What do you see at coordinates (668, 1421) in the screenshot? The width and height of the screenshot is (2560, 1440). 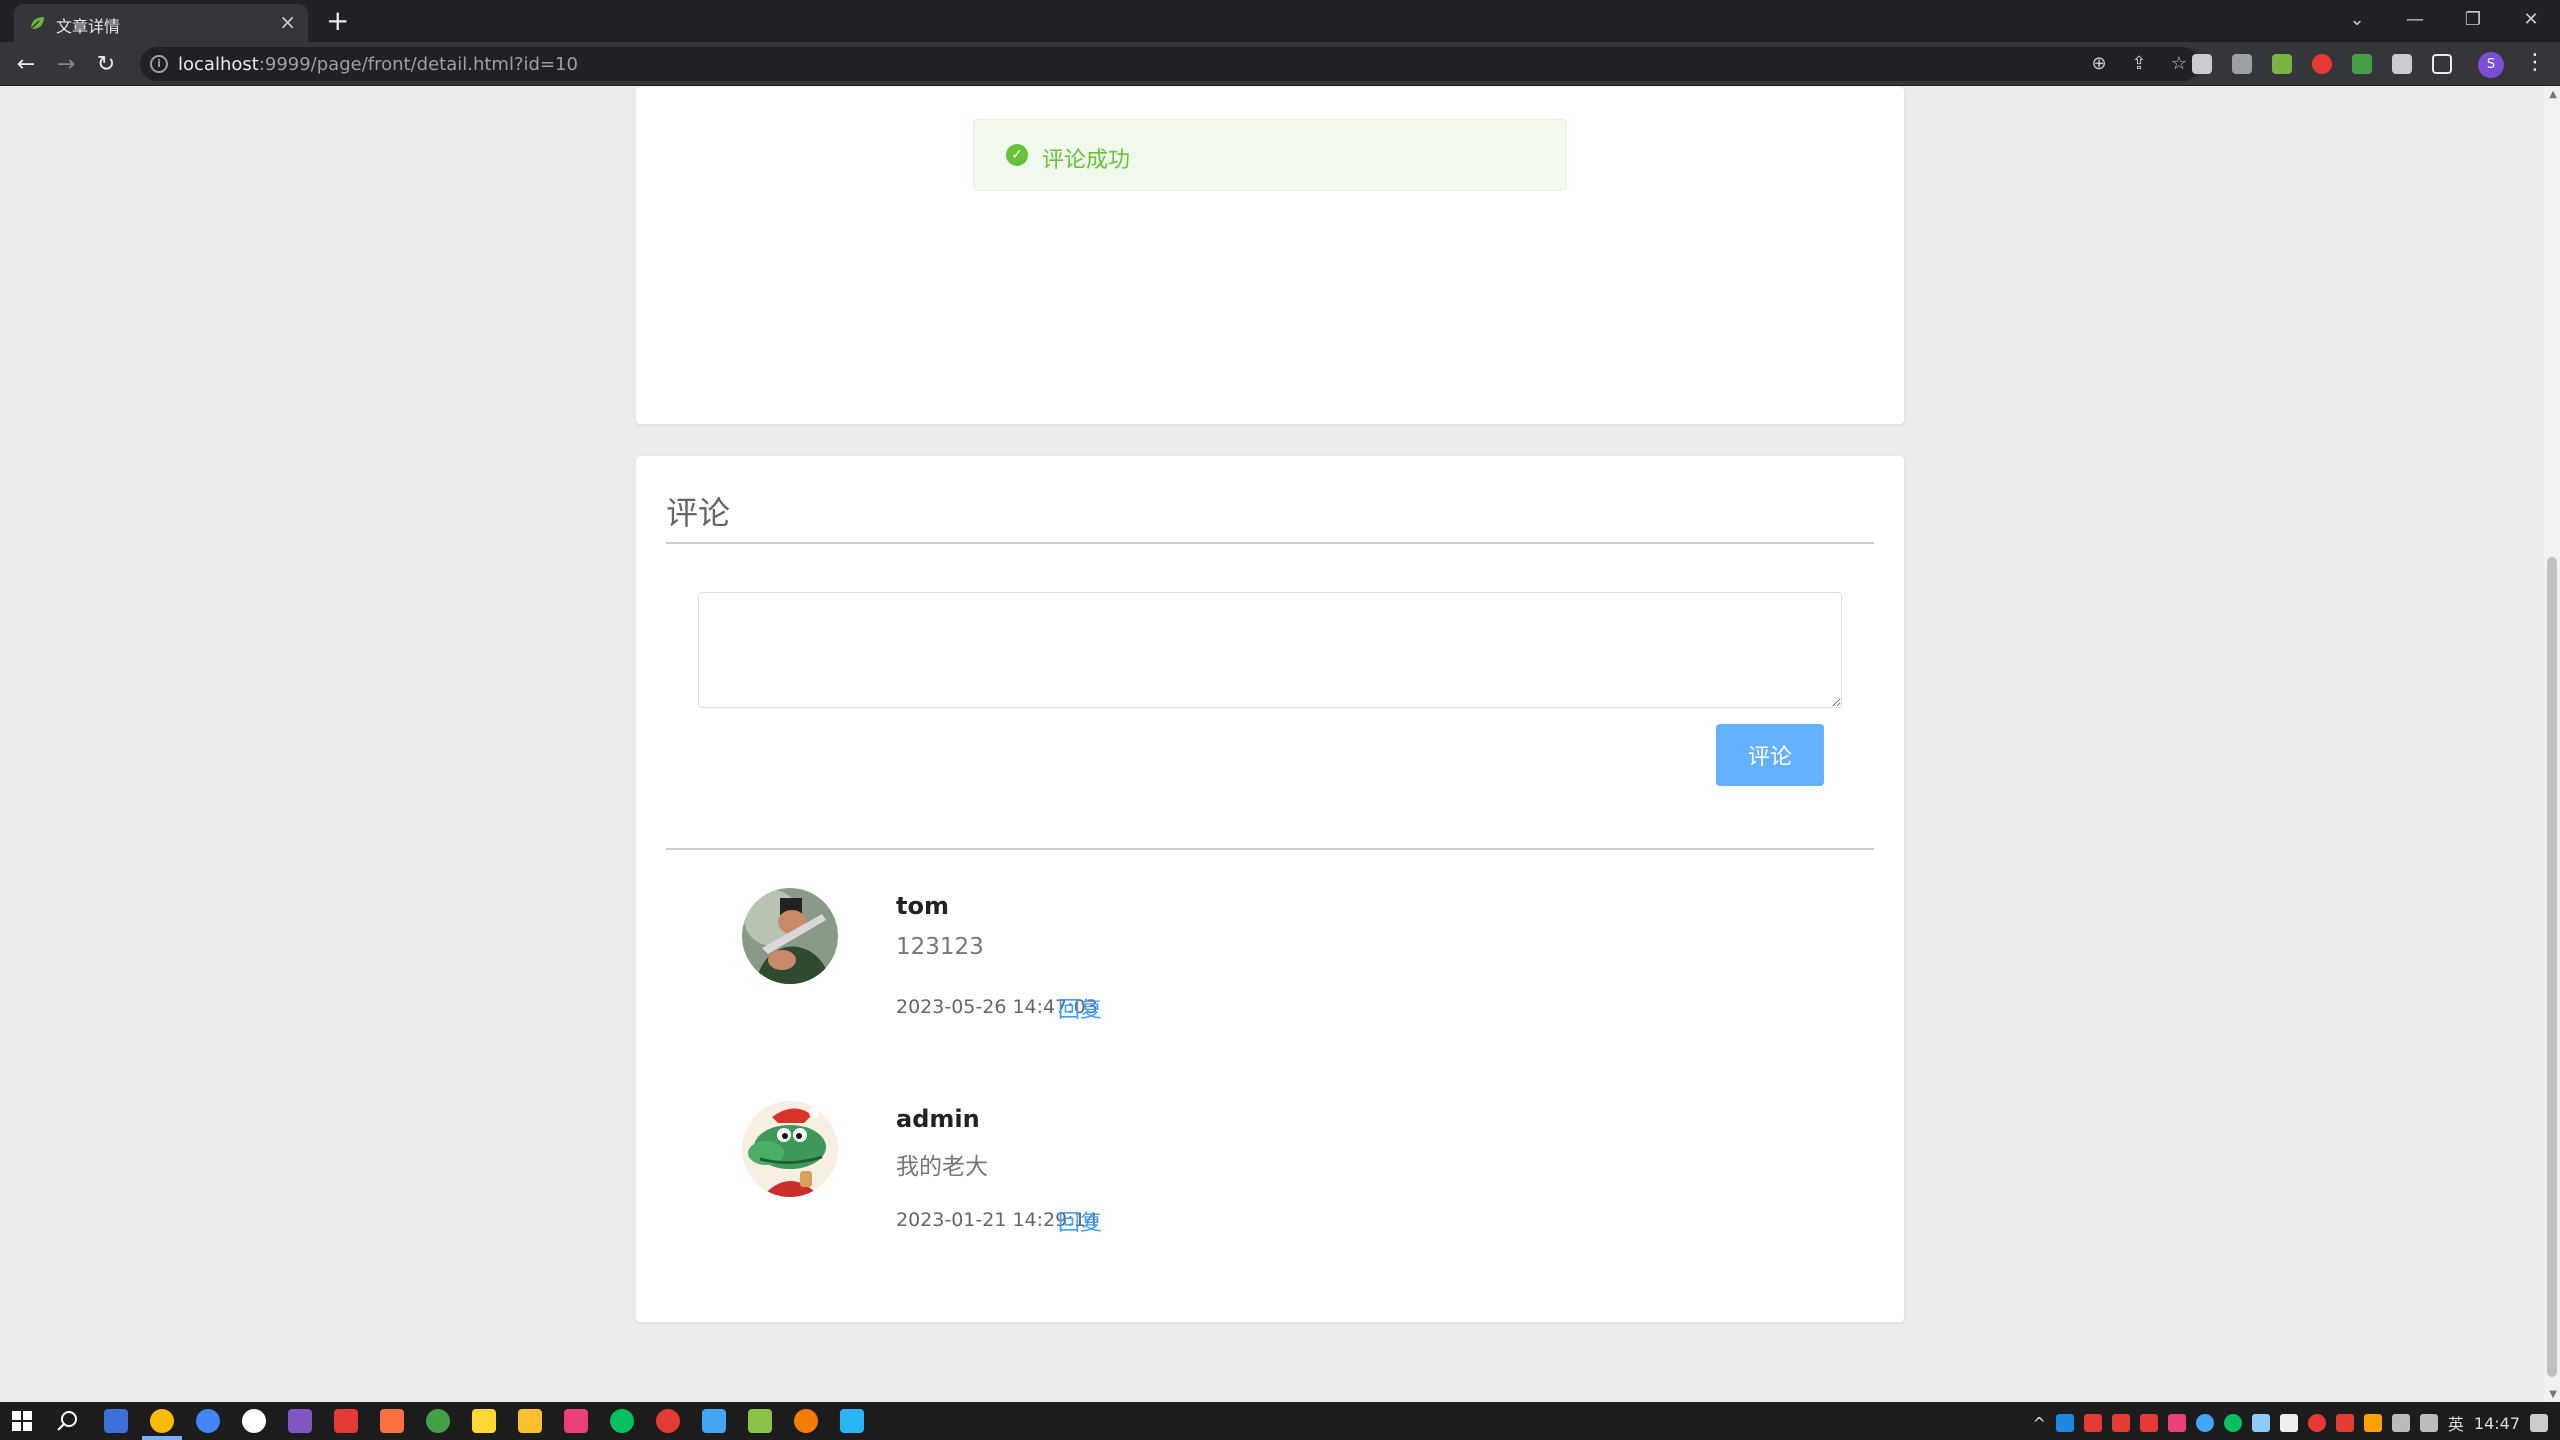 I see `netease-music-app-icon` at bounding box center [668, 1421].